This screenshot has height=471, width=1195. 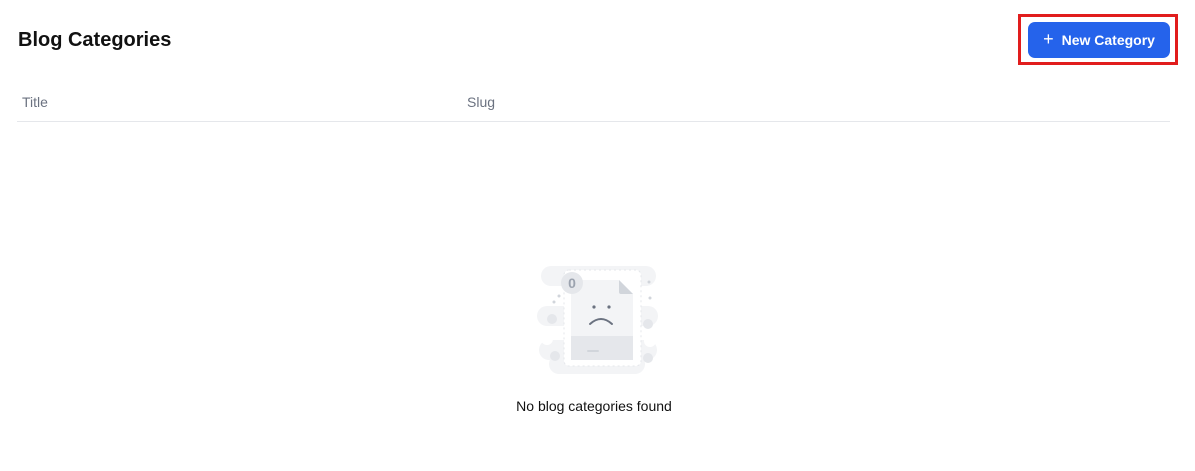 I want to click on page-title: Blog Categories, so click(x=95, y=40).